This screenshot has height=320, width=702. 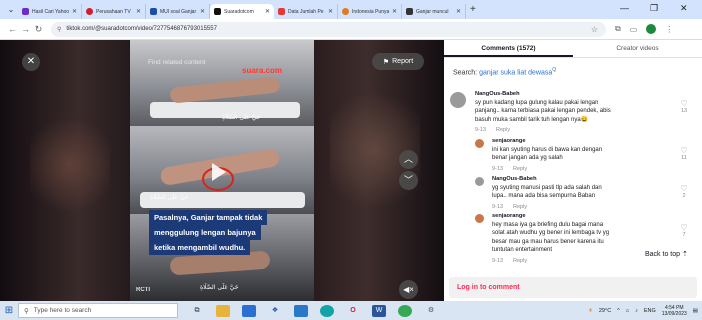 I want to click on tab-title: Data Jumlah Pe, so click(x=306, y=11).